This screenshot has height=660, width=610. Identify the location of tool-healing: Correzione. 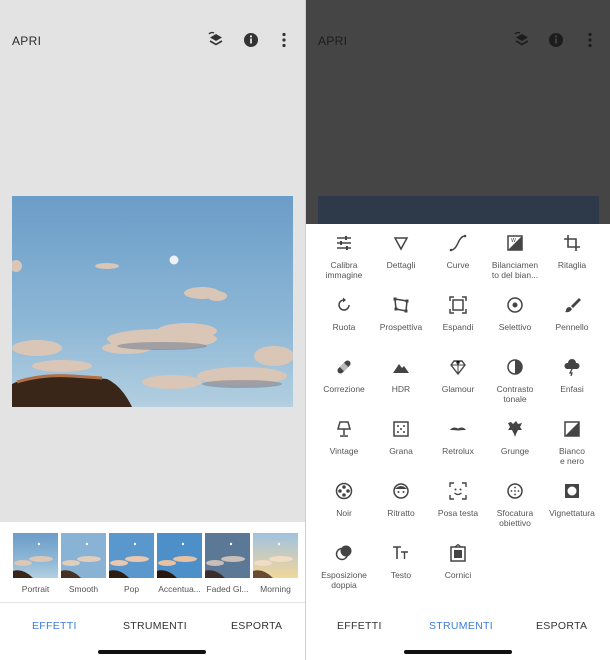
(344, 376).